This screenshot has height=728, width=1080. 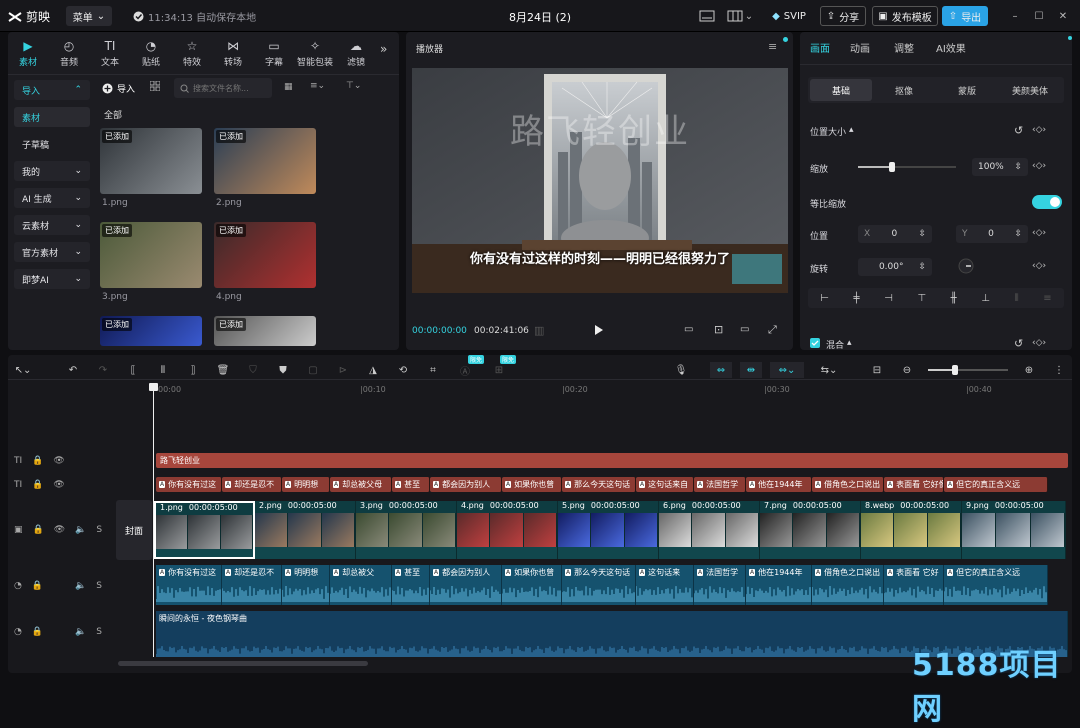 What do you see at coordinates (52, 171) in the screenshot?
I see `sidebar-item-3: 我的 ⌄` at bounding box center [52, 171].